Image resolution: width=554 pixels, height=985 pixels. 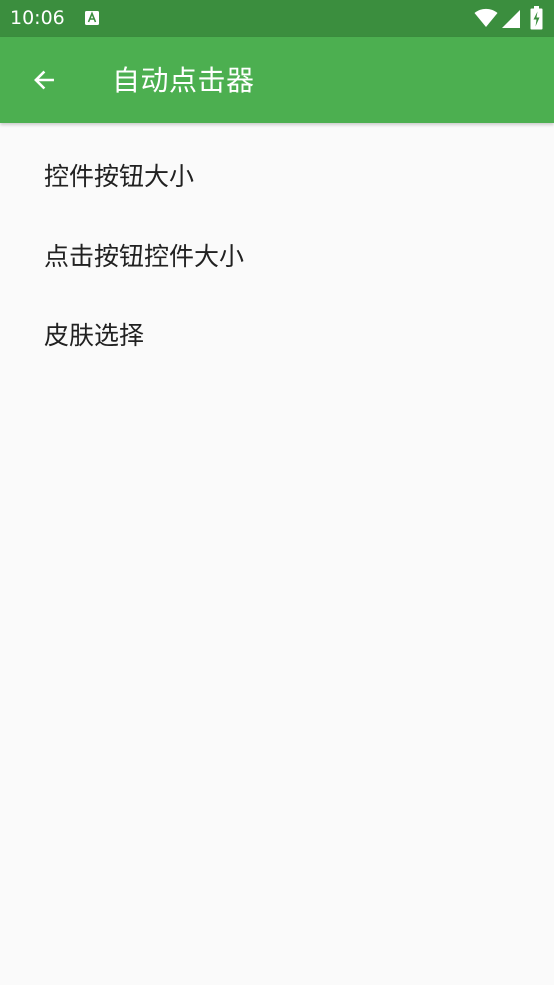 What do you see at coordinates (486, 17) in the screenshot?
I see `wifi-icon` at bounding box center [486, 17].